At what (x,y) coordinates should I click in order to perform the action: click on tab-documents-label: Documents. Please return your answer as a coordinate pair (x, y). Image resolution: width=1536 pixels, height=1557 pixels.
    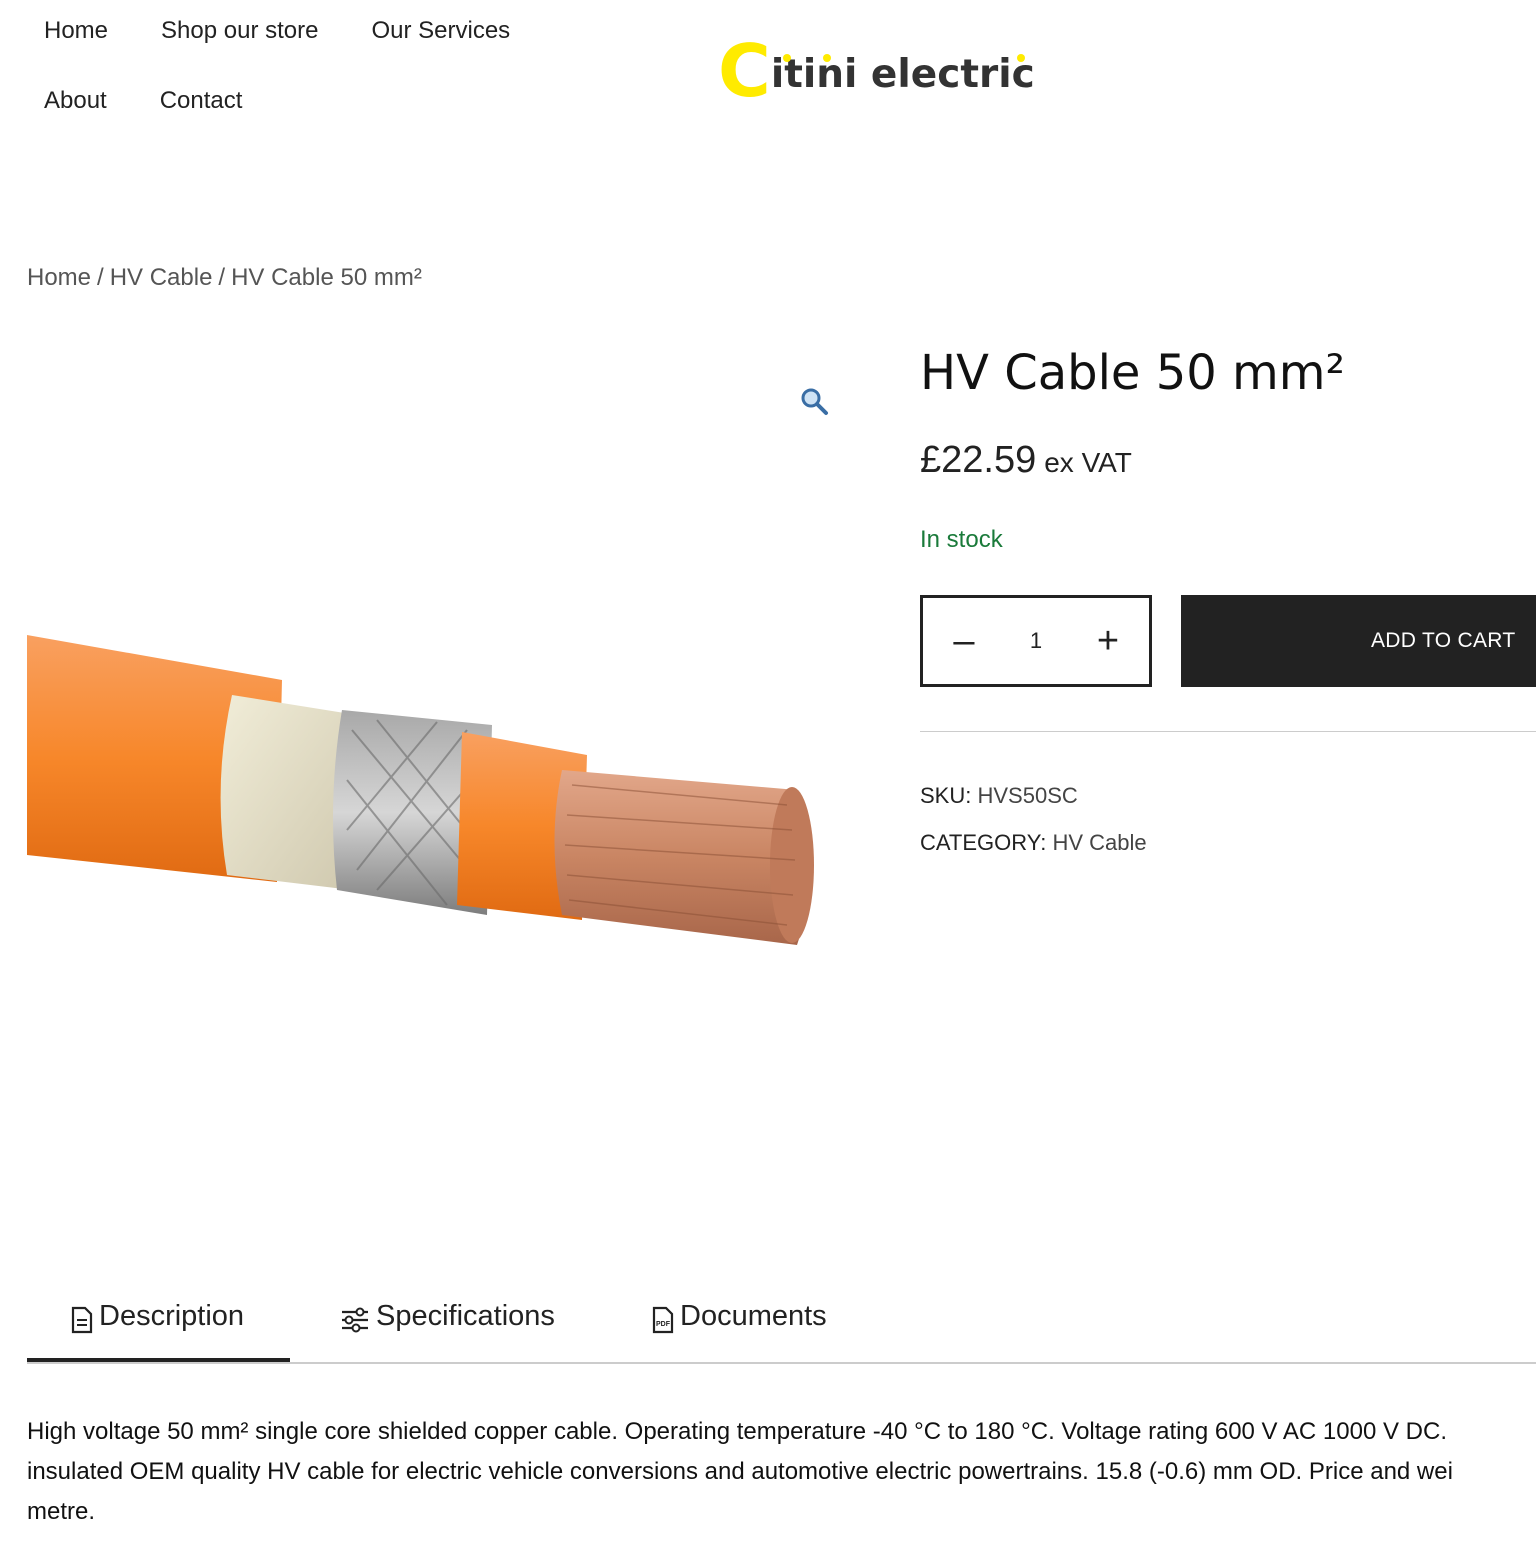
    Looking at the image, I should click on (753, 1316).